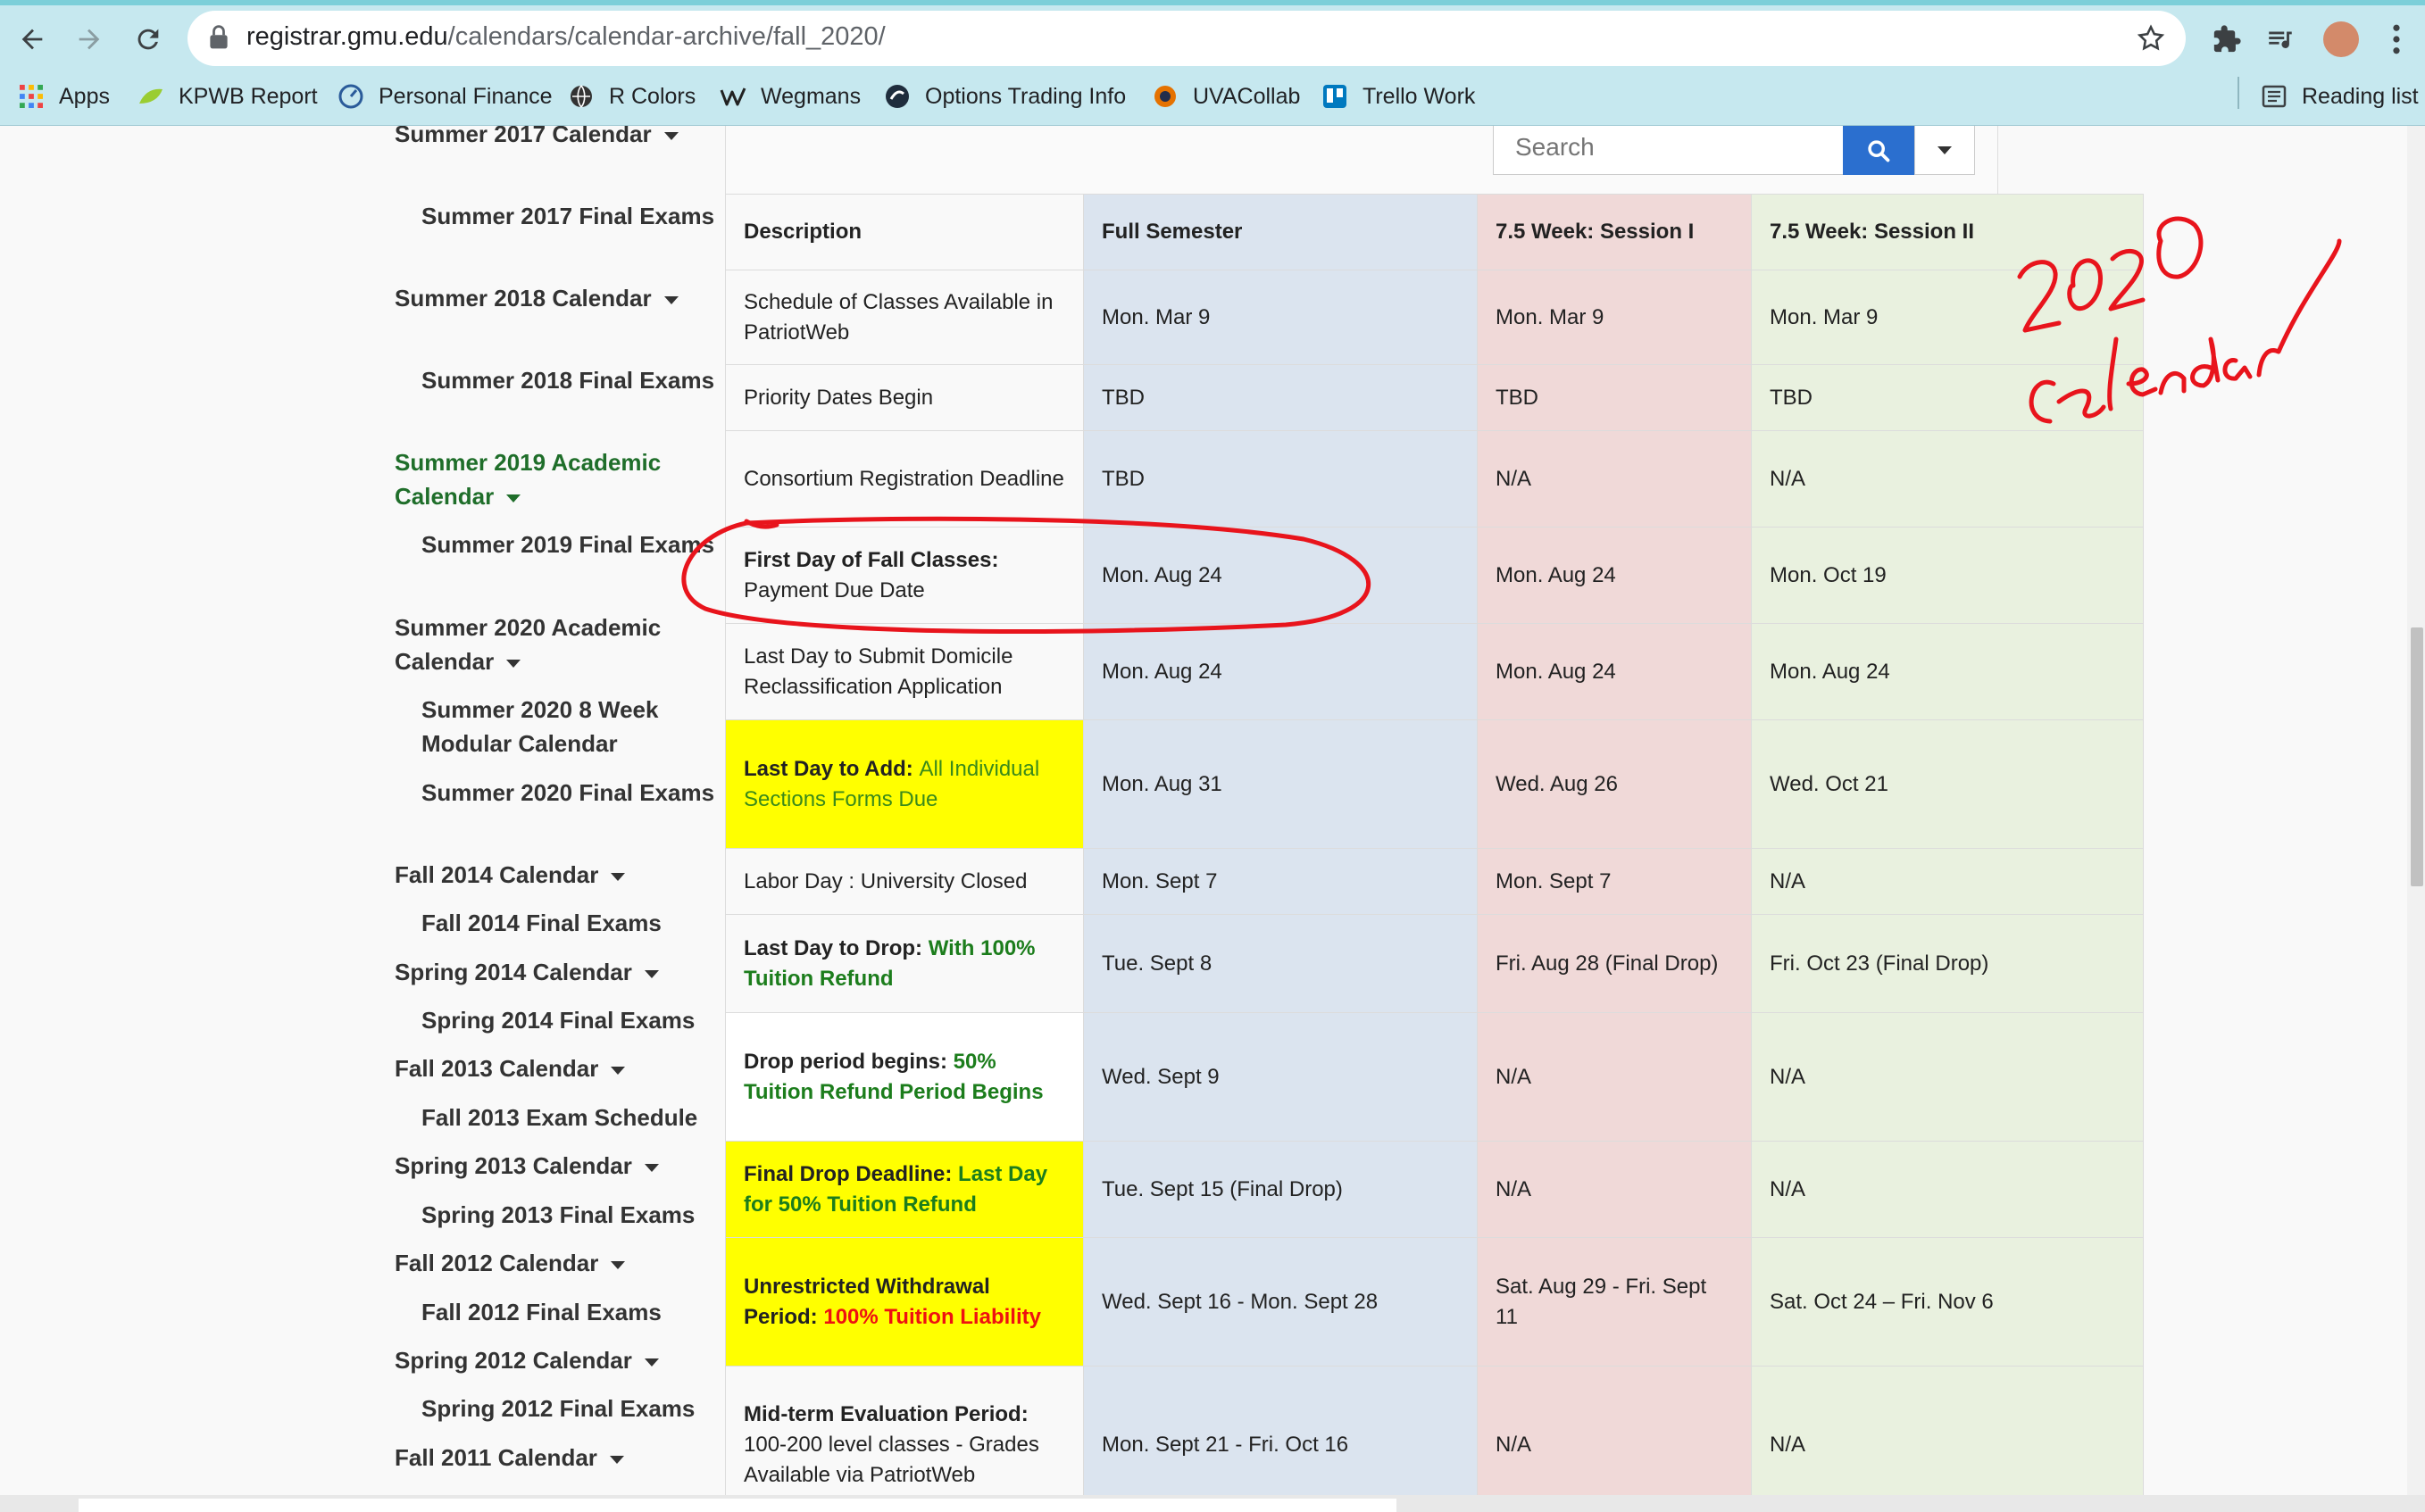  What do you see at coordinates (2340, 97) in the screenshot?
I see `reading-list-button: Reading list` at bounding box center [2340, 97].